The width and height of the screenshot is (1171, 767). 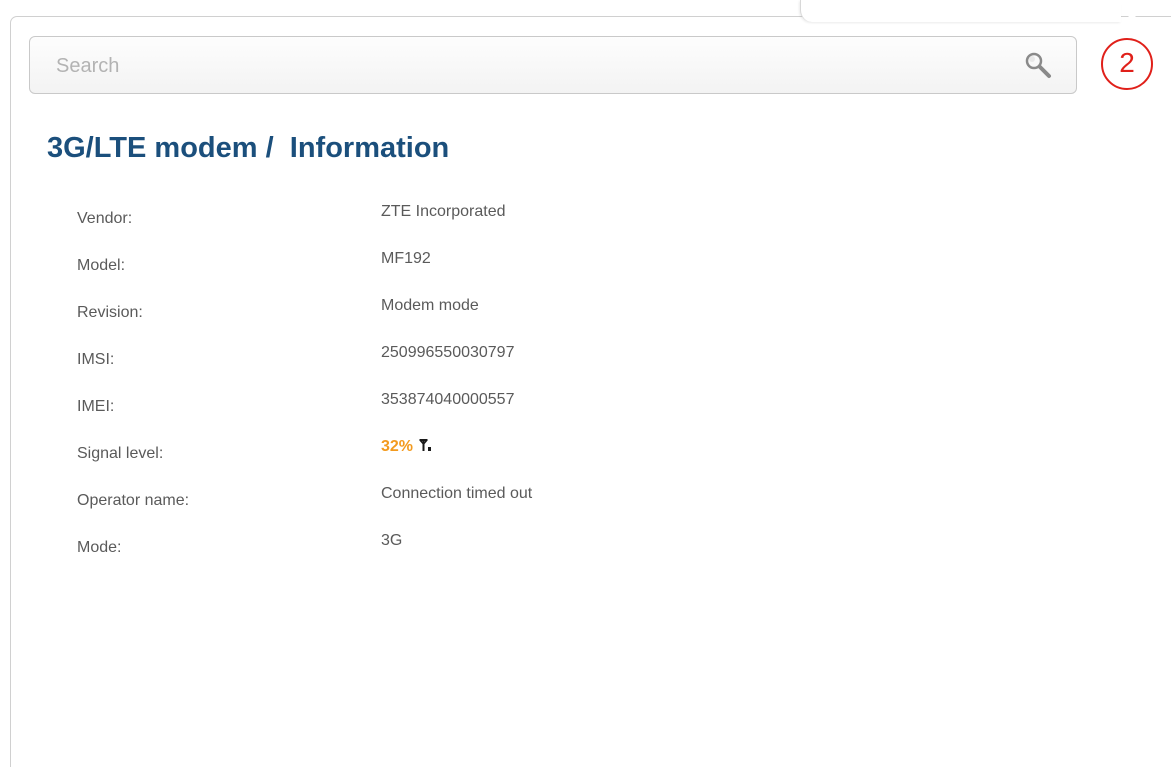 I want to click on search-input, so click(x=531, y=66).